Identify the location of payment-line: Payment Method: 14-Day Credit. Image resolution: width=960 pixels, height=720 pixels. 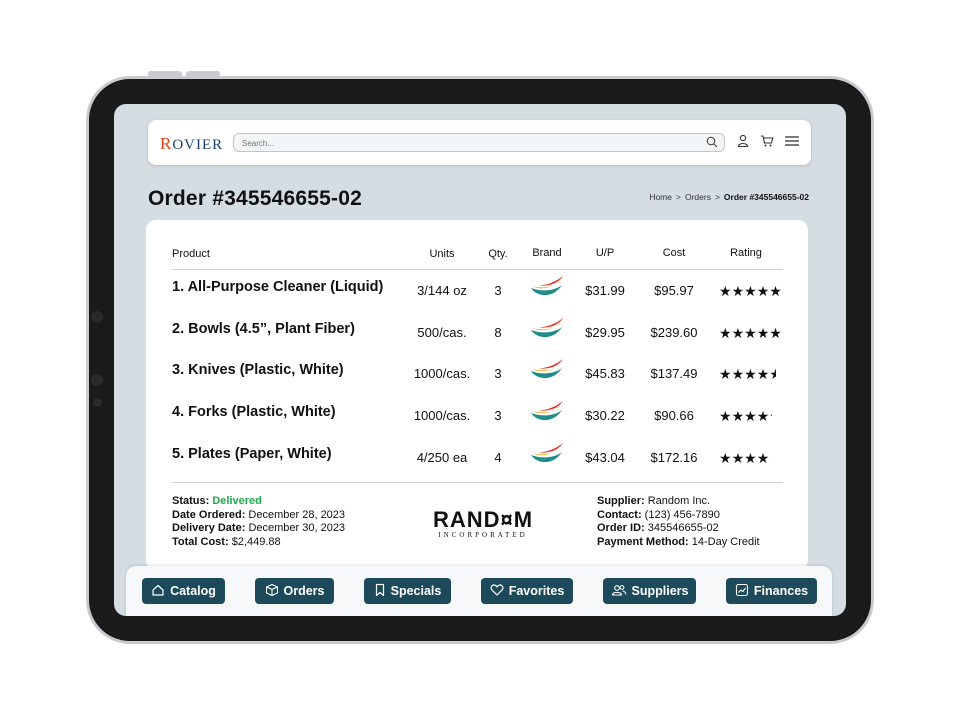
(678, 543).